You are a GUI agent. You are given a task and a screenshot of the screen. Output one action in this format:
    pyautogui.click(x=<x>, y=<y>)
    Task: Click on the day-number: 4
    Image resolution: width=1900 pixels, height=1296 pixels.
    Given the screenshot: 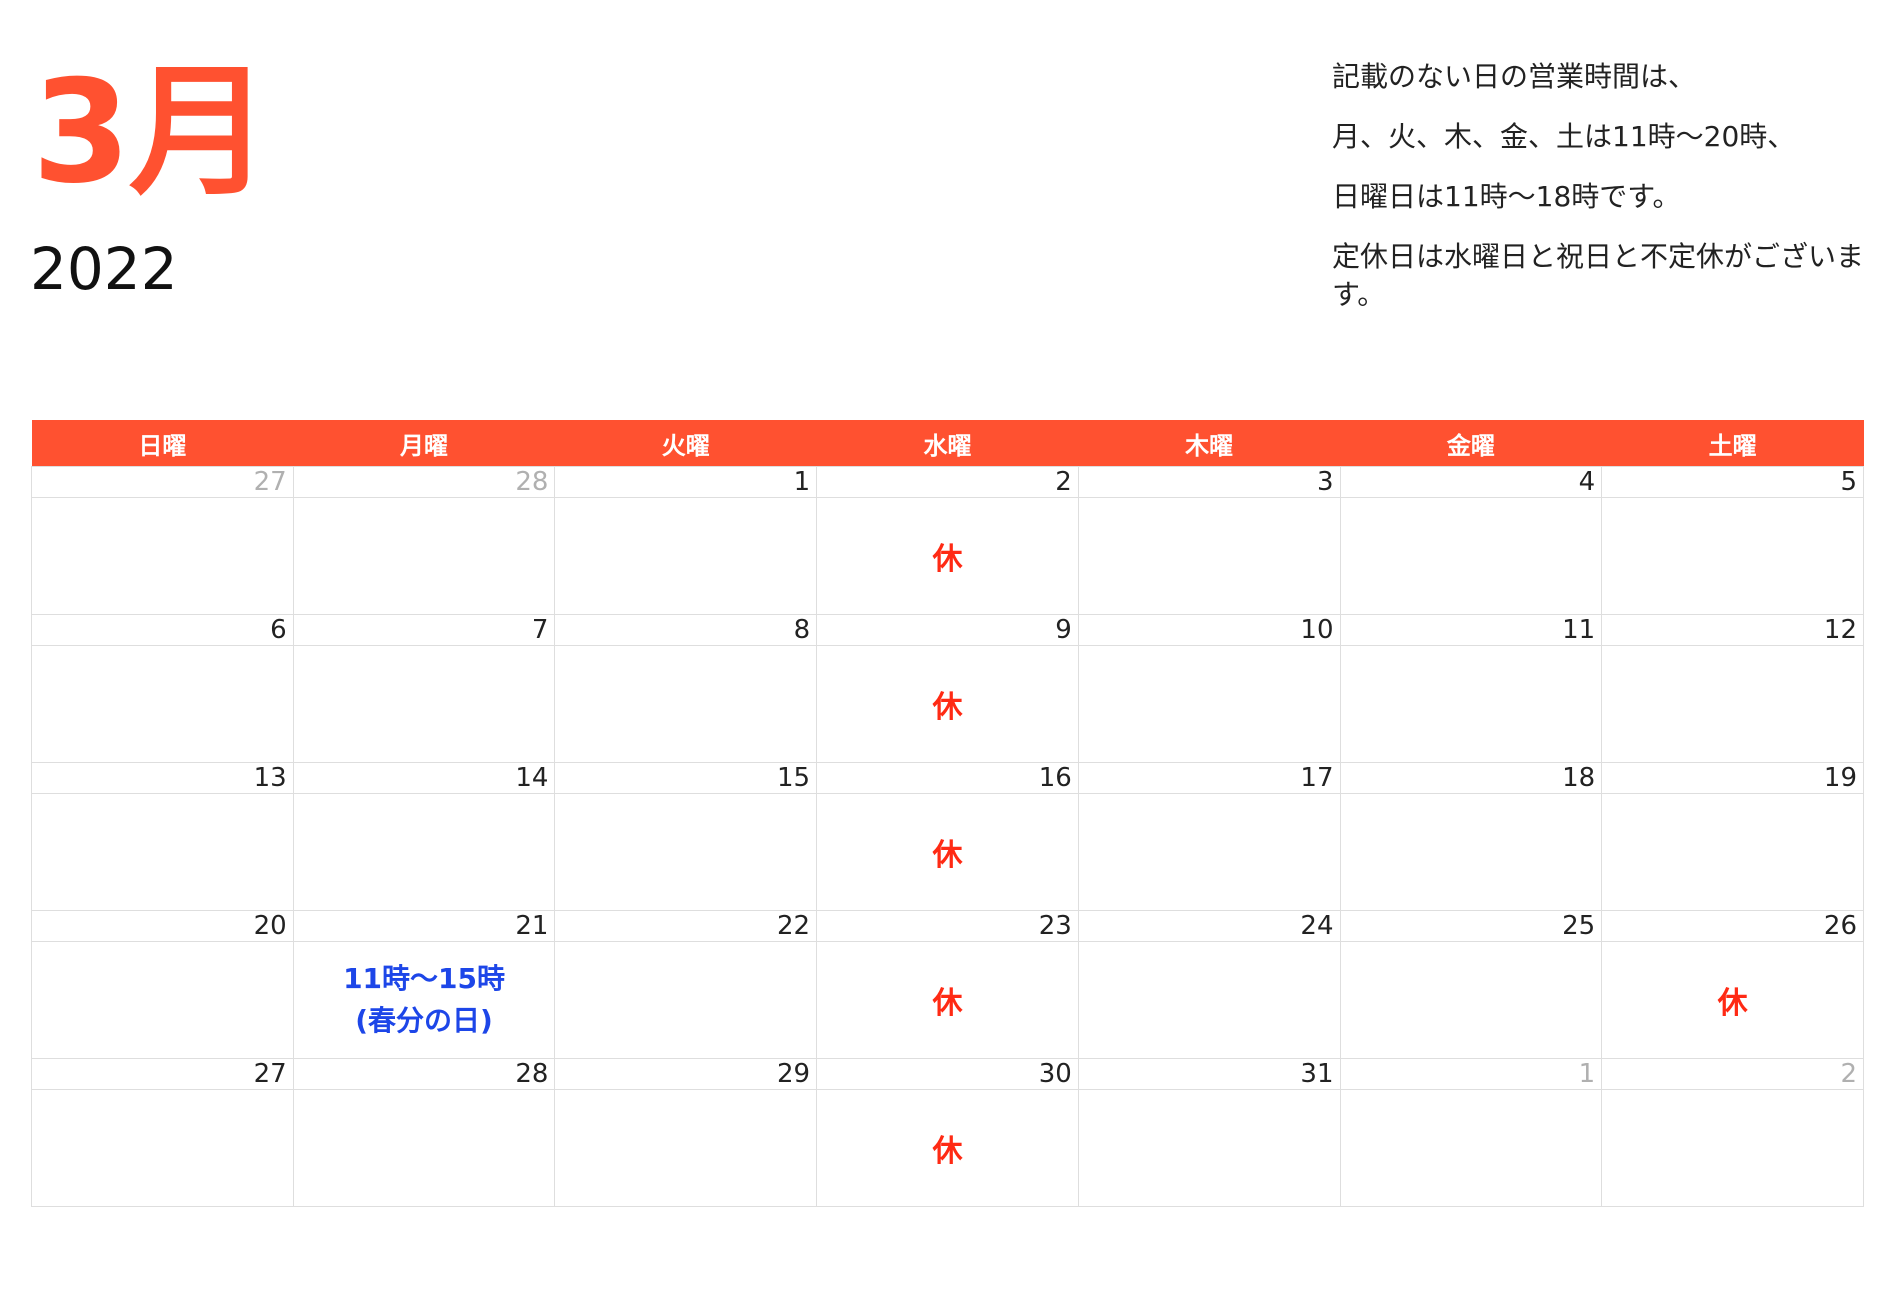 What is the action you would take?
    pyautogui.click(x=1471, y=482)
    